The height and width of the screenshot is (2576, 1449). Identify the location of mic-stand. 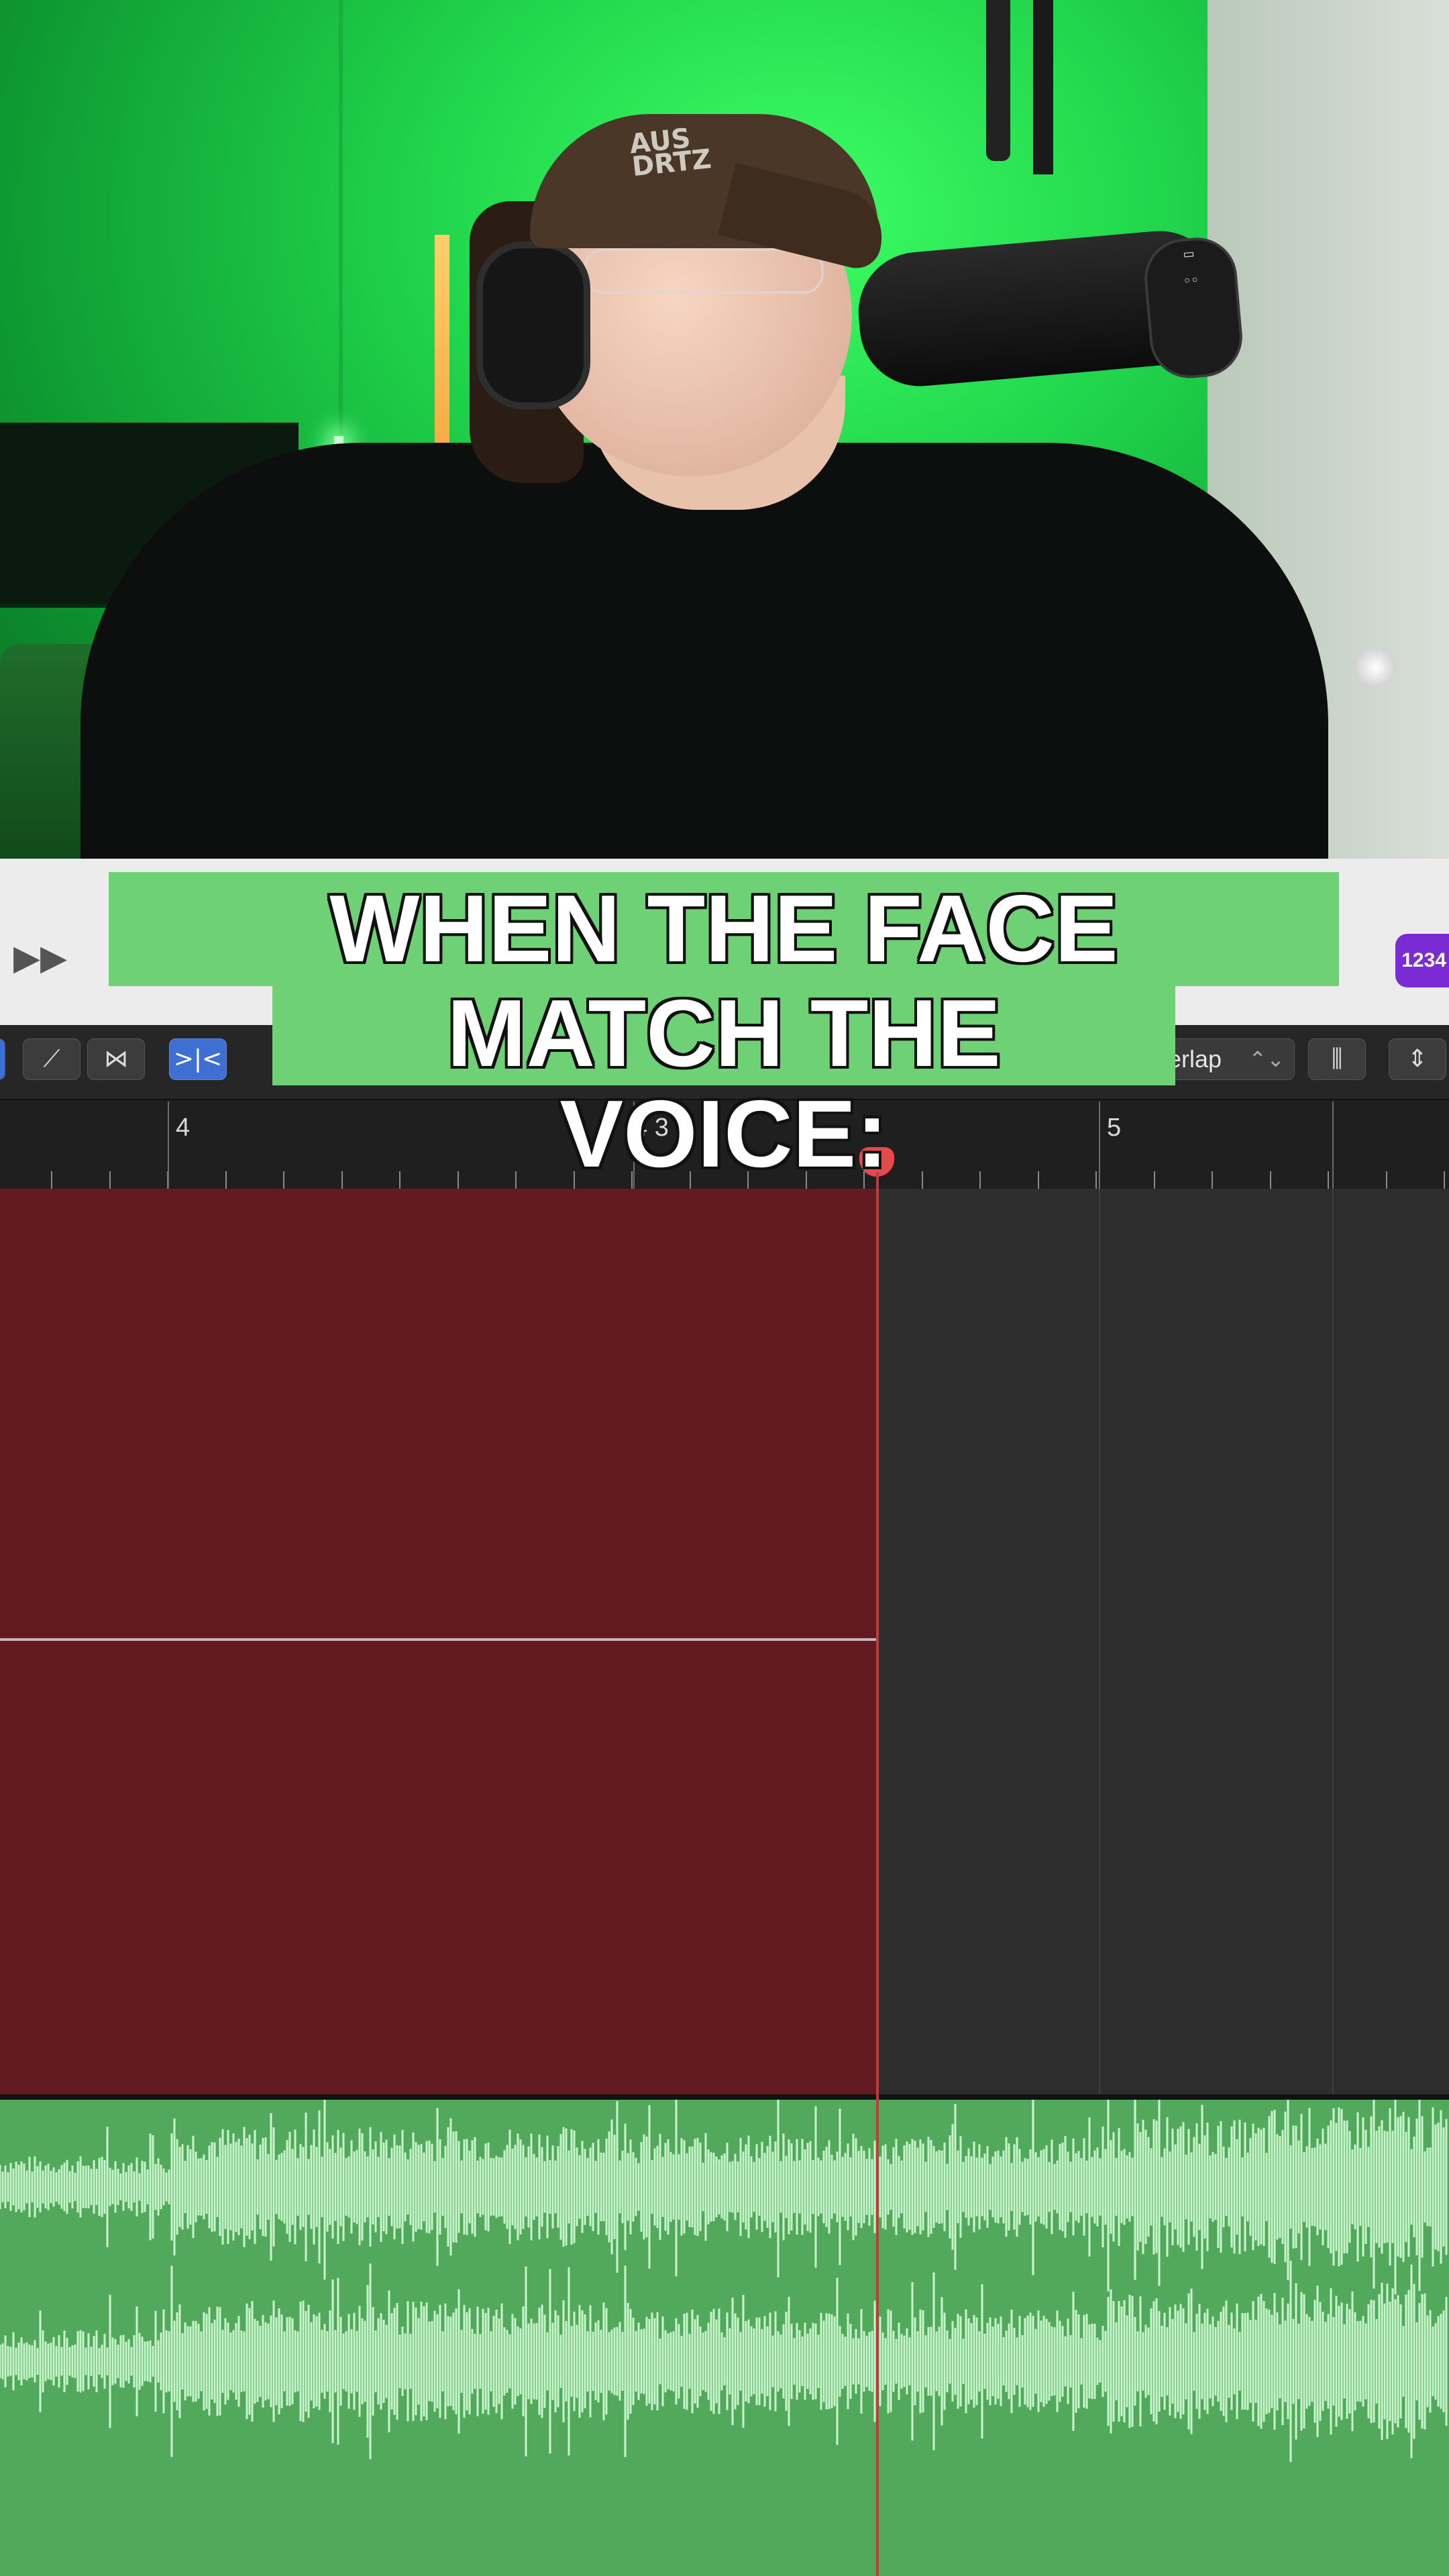
(998, 80).